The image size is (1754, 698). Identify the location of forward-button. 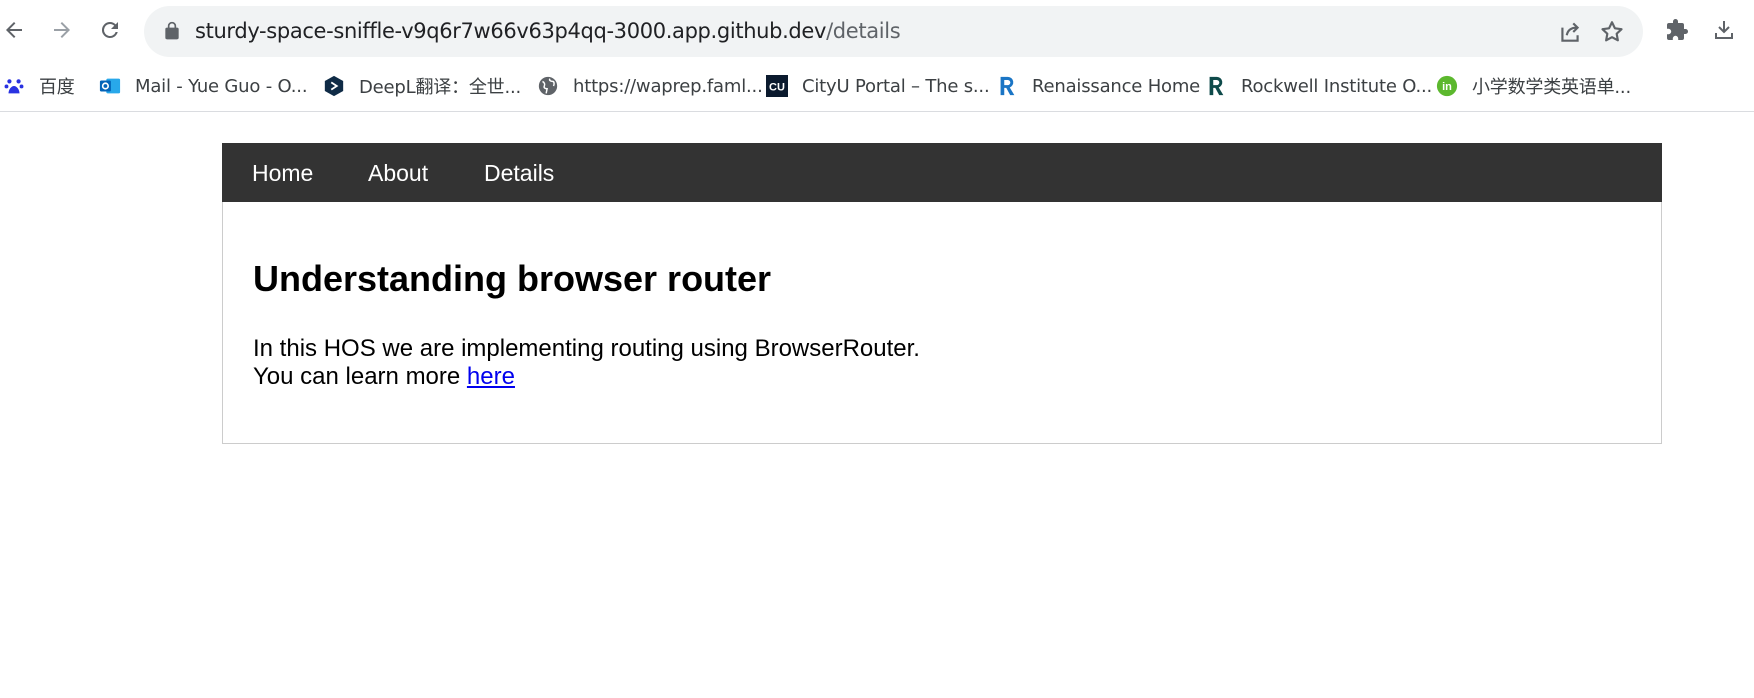
(62, 30).